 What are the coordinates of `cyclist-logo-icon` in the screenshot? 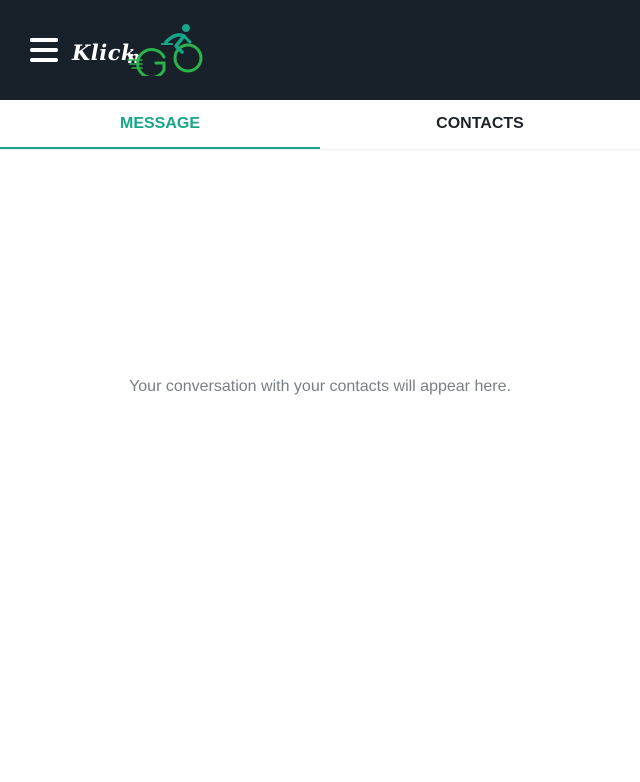 It's located at (165, 50).